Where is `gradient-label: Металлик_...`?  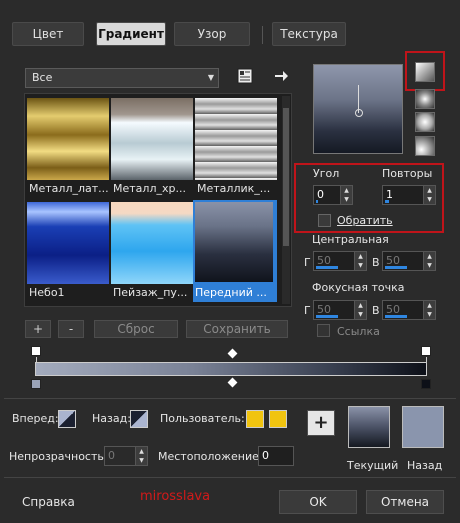 gradient-label: Металлик_... is located at coordinates (234, 188).